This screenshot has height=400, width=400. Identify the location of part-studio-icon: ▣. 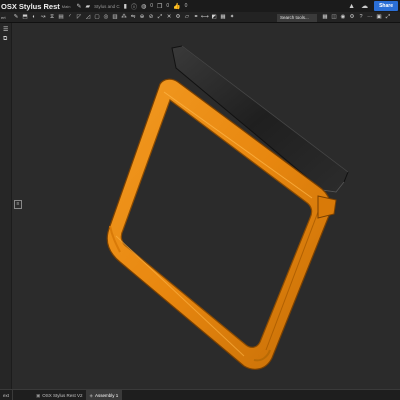
(38, 395).